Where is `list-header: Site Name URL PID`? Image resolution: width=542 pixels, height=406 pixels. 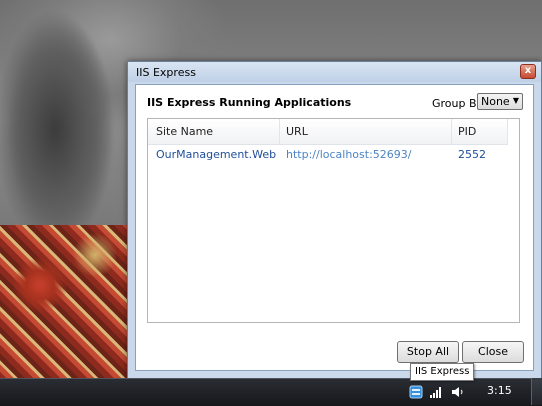 list-header: Site Name URL PID is located at coordinates (328, 132).